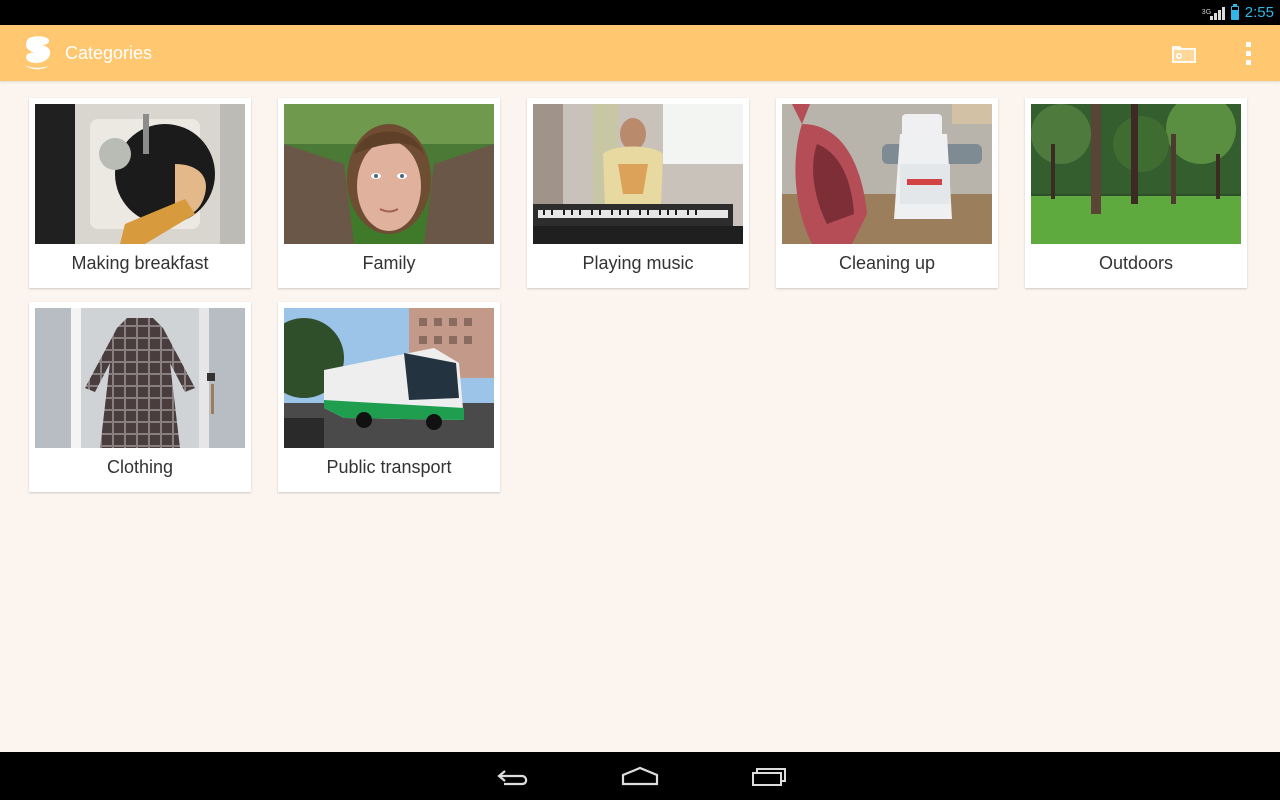  What do you see at coordinates (640, 53) in the screenshot?
I see `action-bar: Categories` at bounding box center [640, 53].